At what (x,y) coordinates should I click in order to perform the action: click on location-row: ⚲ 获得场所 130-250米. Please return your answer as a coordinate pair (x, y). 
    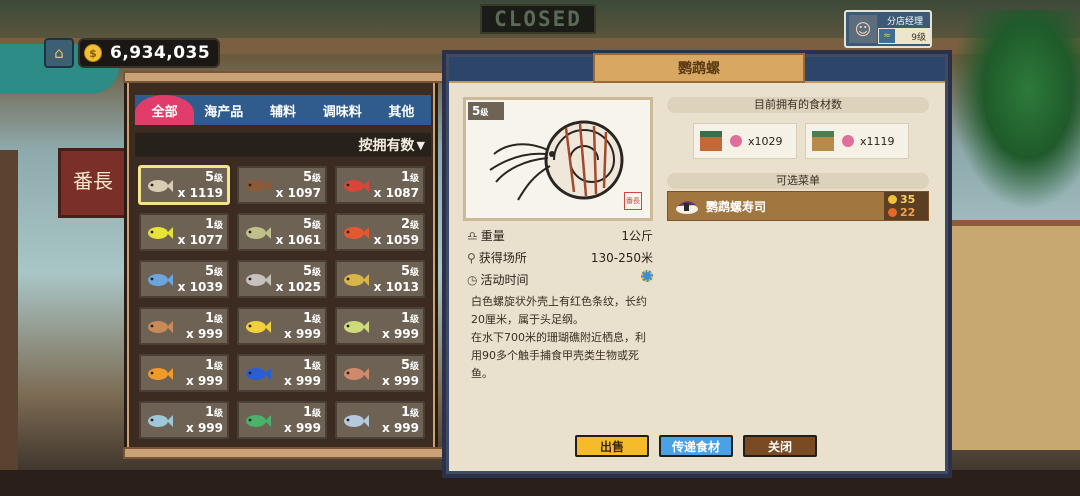
    Looking at the image, I should click on (560, 257).